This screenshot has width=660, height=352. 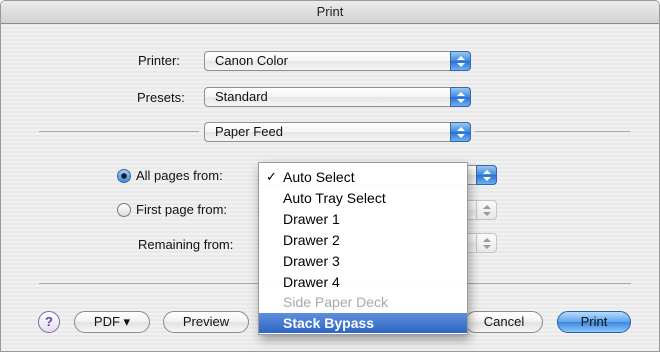 What do you see at coordinates (594, 322) in the screenshot?
I see `print-button: Print` at bounding box center [594, 322].